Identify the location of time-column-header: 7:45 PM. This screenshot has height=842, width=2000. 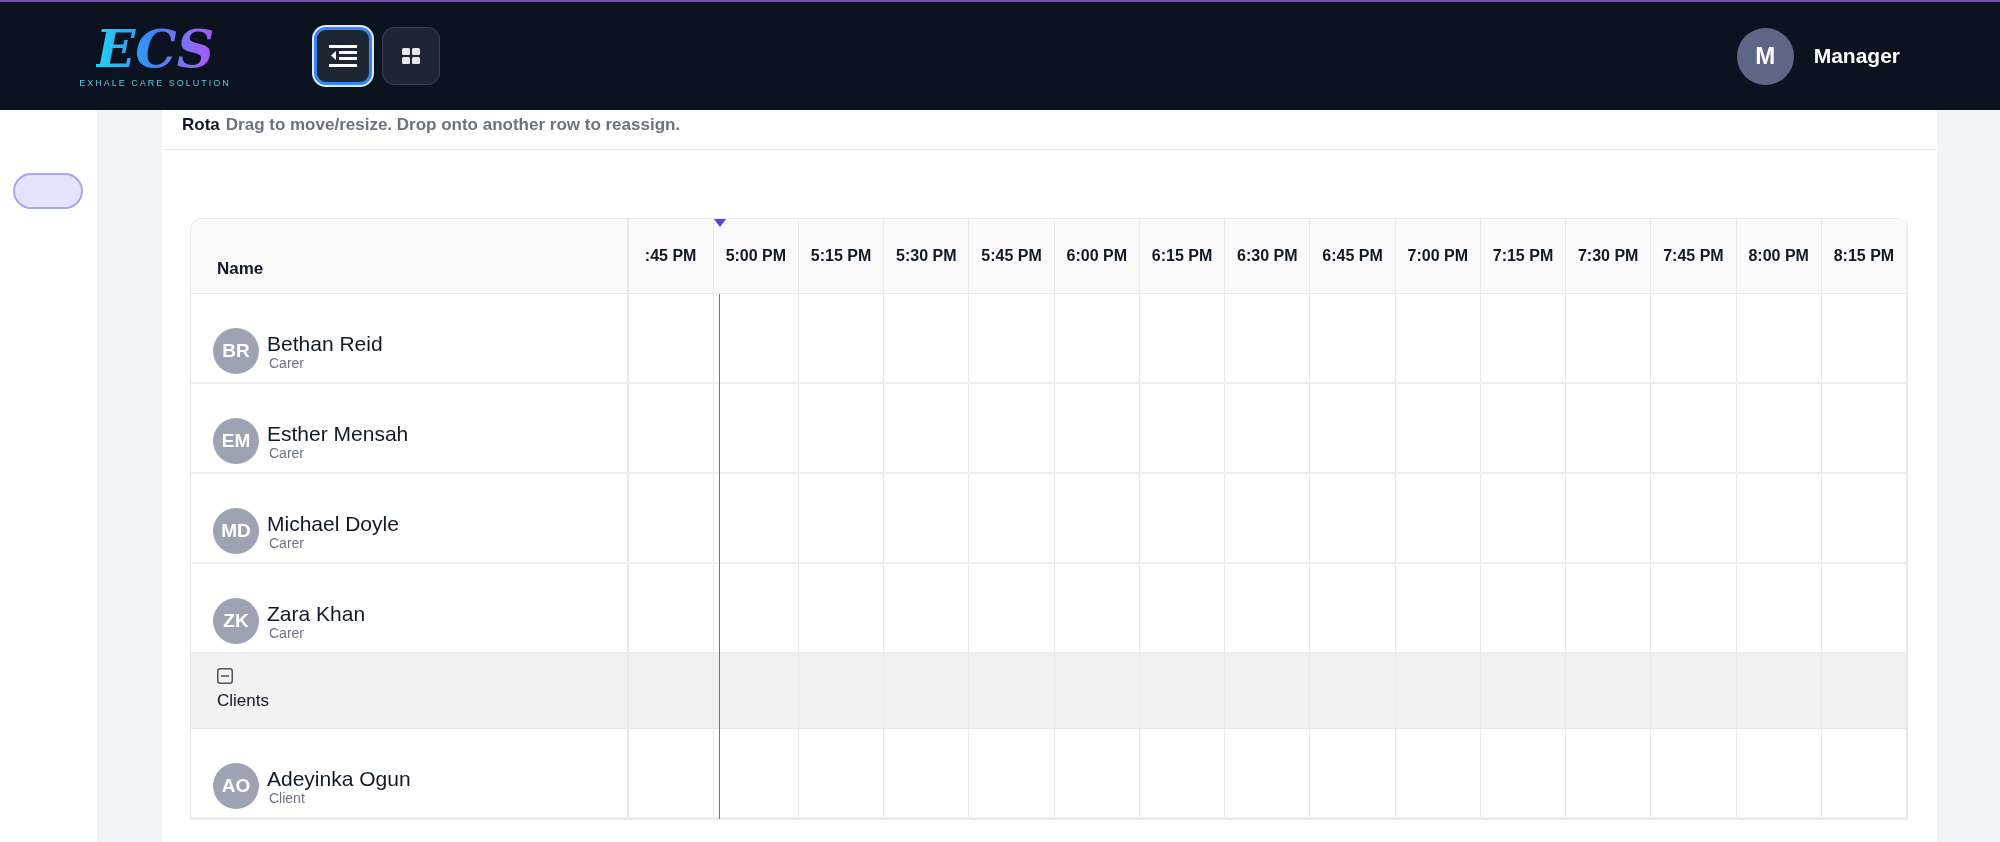
(1693, 256).